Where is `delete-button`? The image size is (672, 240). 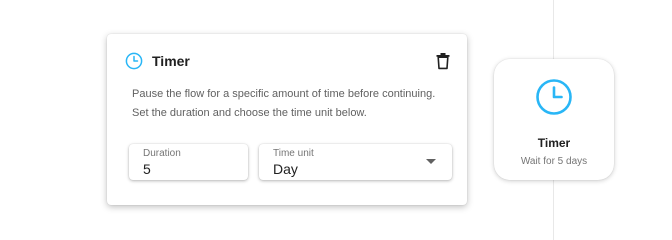 delete-button is located at coordinates (443, 61).